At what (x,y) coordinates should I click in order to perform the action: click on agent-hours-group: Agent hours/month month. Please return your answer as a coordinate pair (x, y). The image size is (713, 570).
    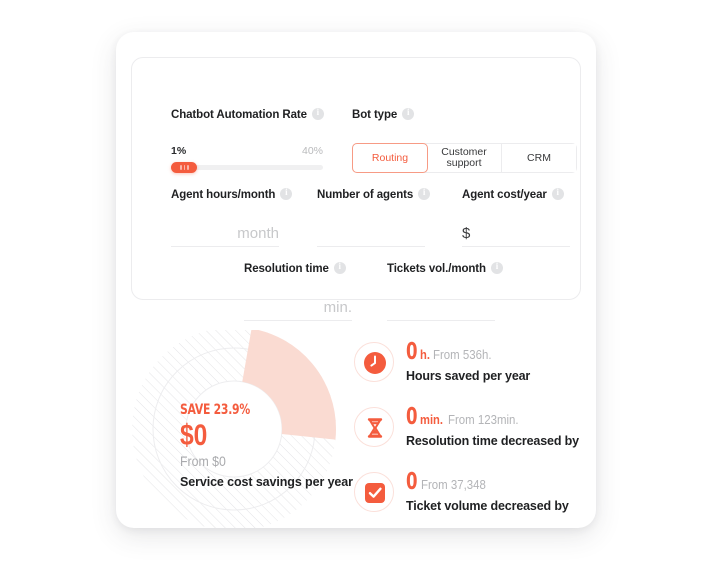
    Looking at the image, I should click on (232, 216).